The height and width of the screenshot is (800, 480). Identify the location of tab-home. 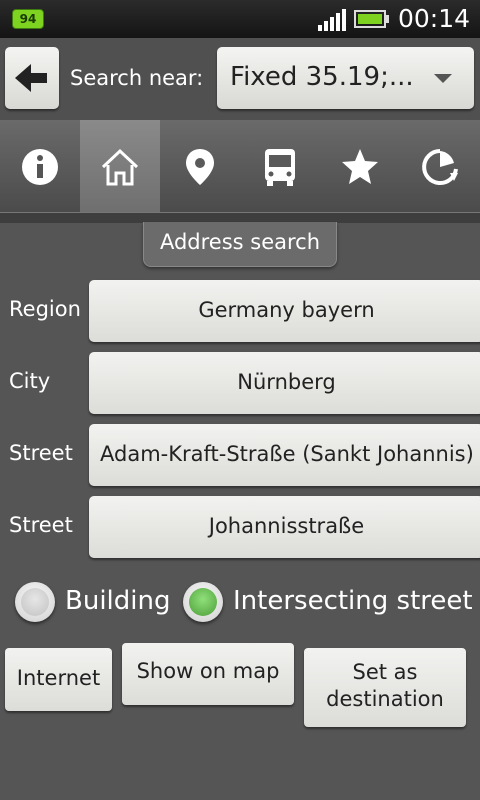
(120, 166).